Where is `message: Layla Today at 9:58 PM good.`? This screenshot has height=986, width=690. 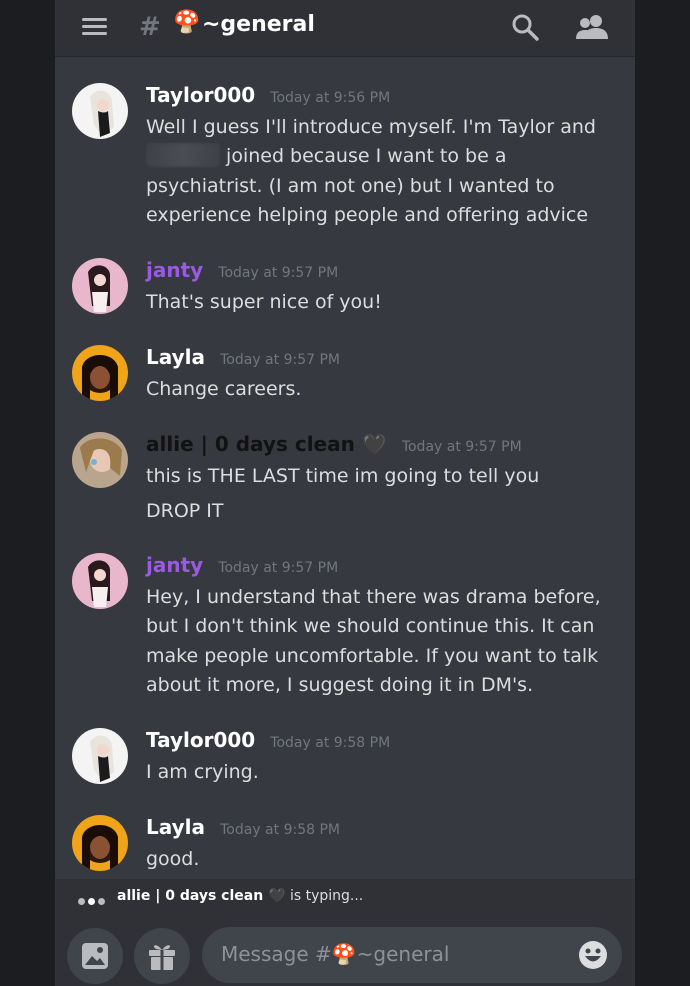
message: Layla Today at 9:58 PM good. is located at coordinates (345, 845).